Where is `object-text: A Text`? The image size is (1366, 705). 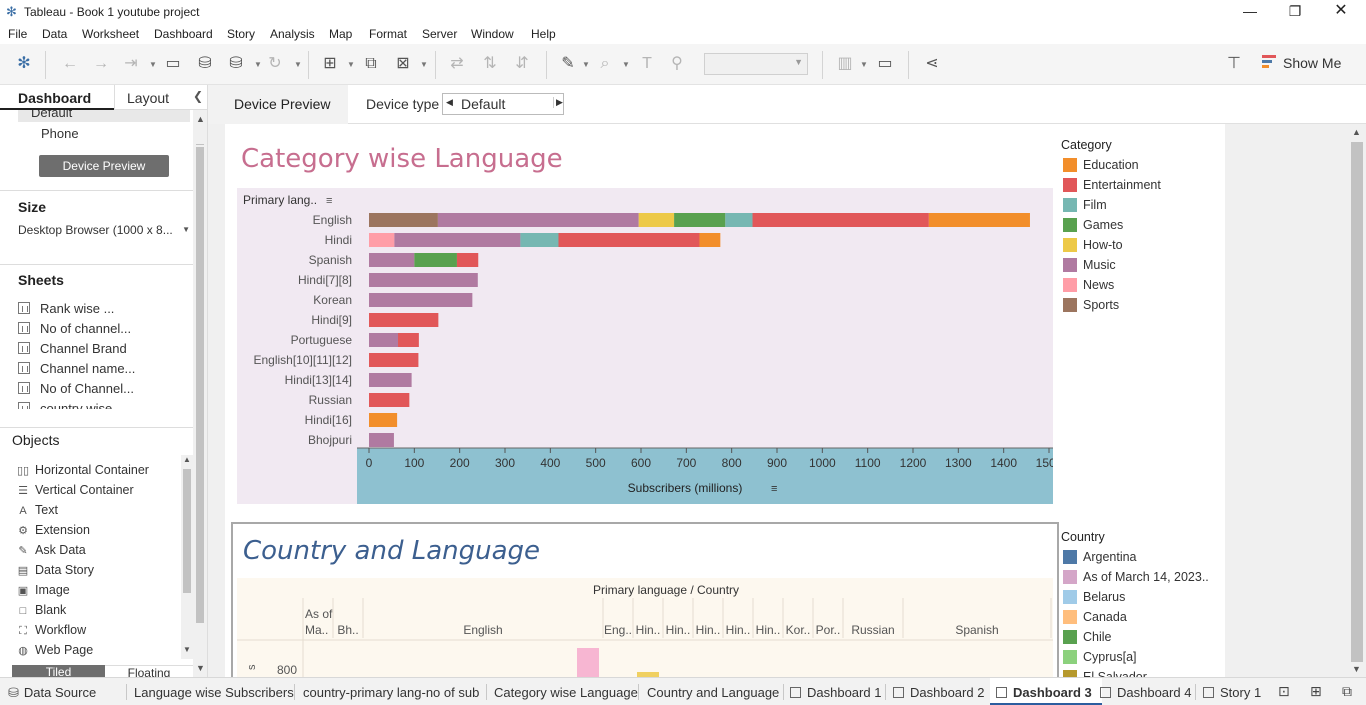 object-text: A Text is located at coordinates (37, 510).